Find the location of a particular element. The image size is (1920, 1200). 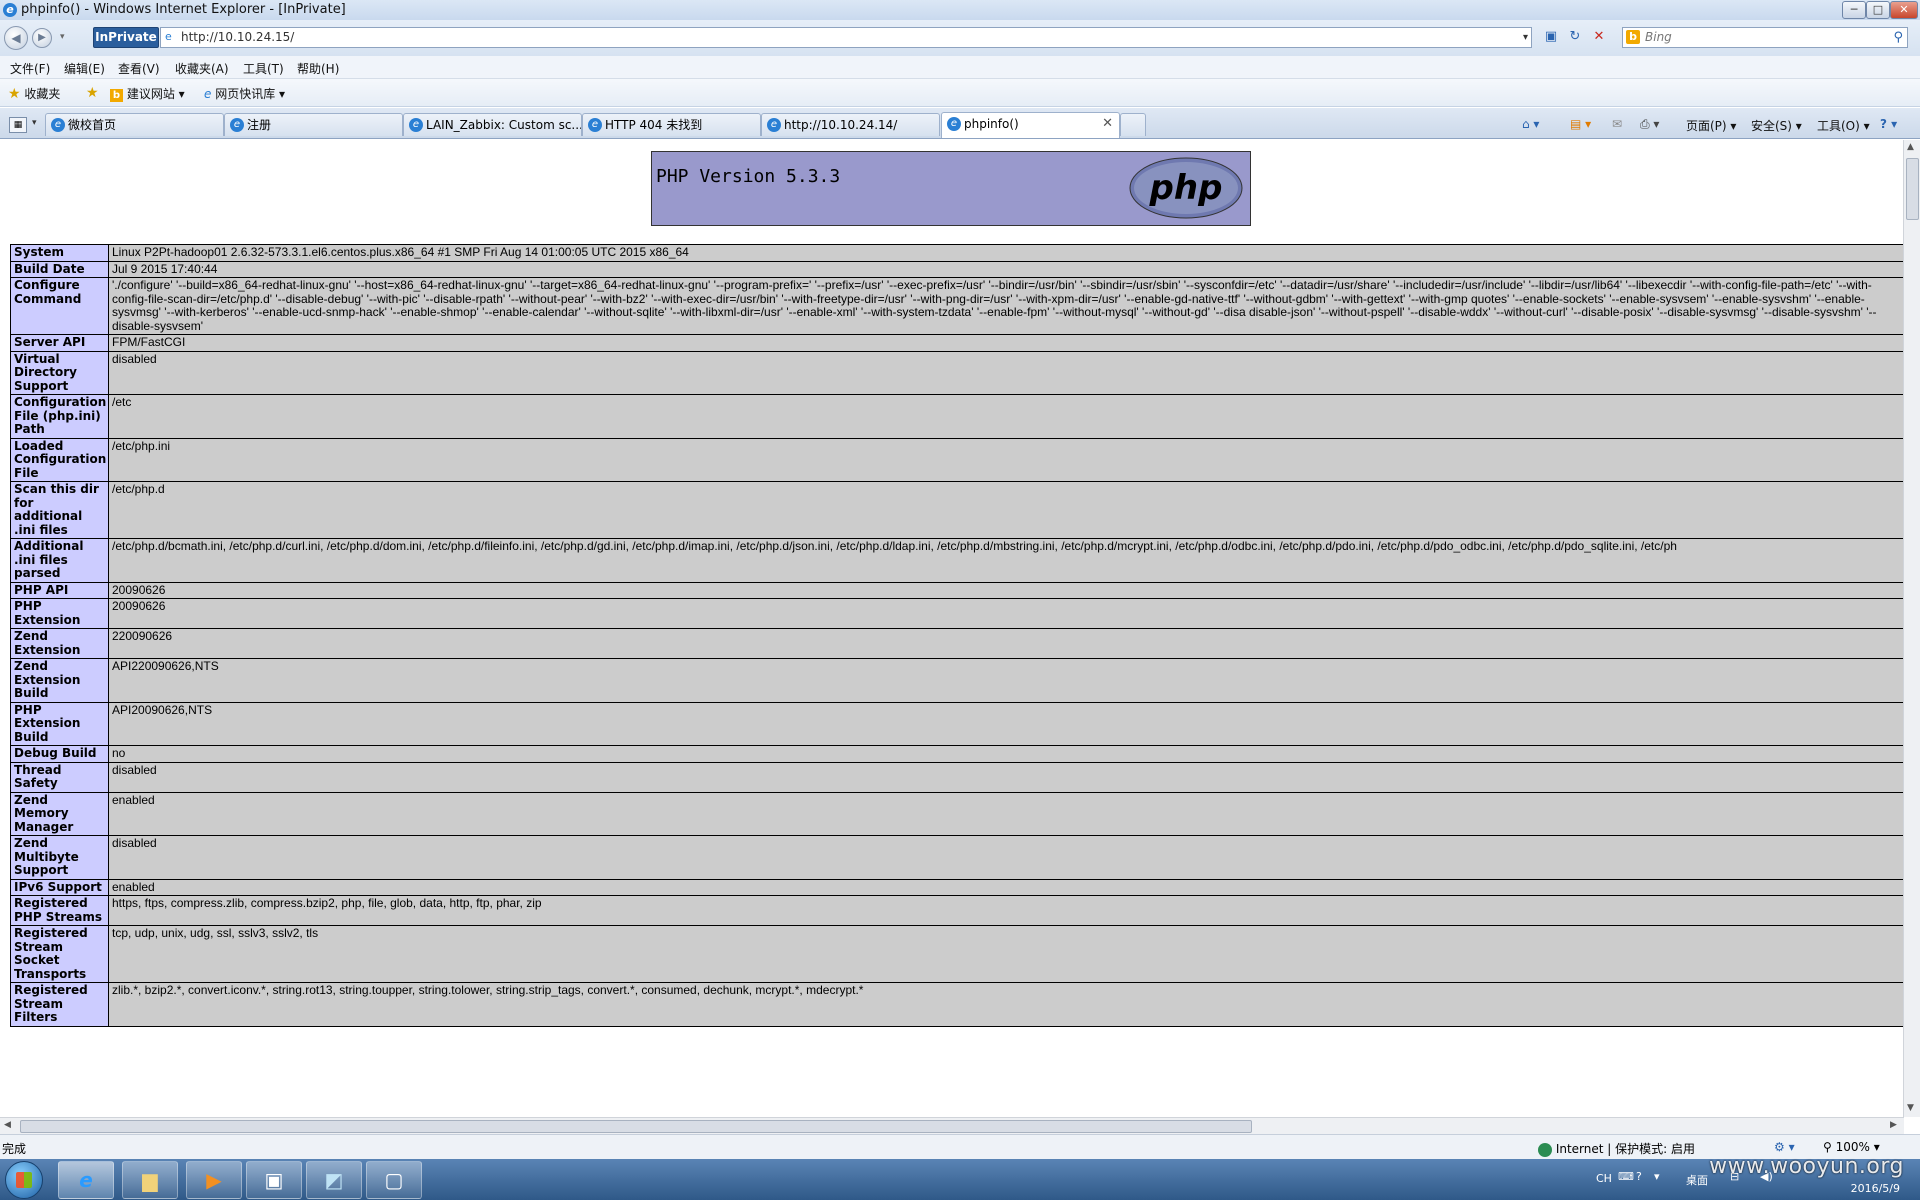

tray-expand-icon: ▾ is located at coordinates (1657, 1176).